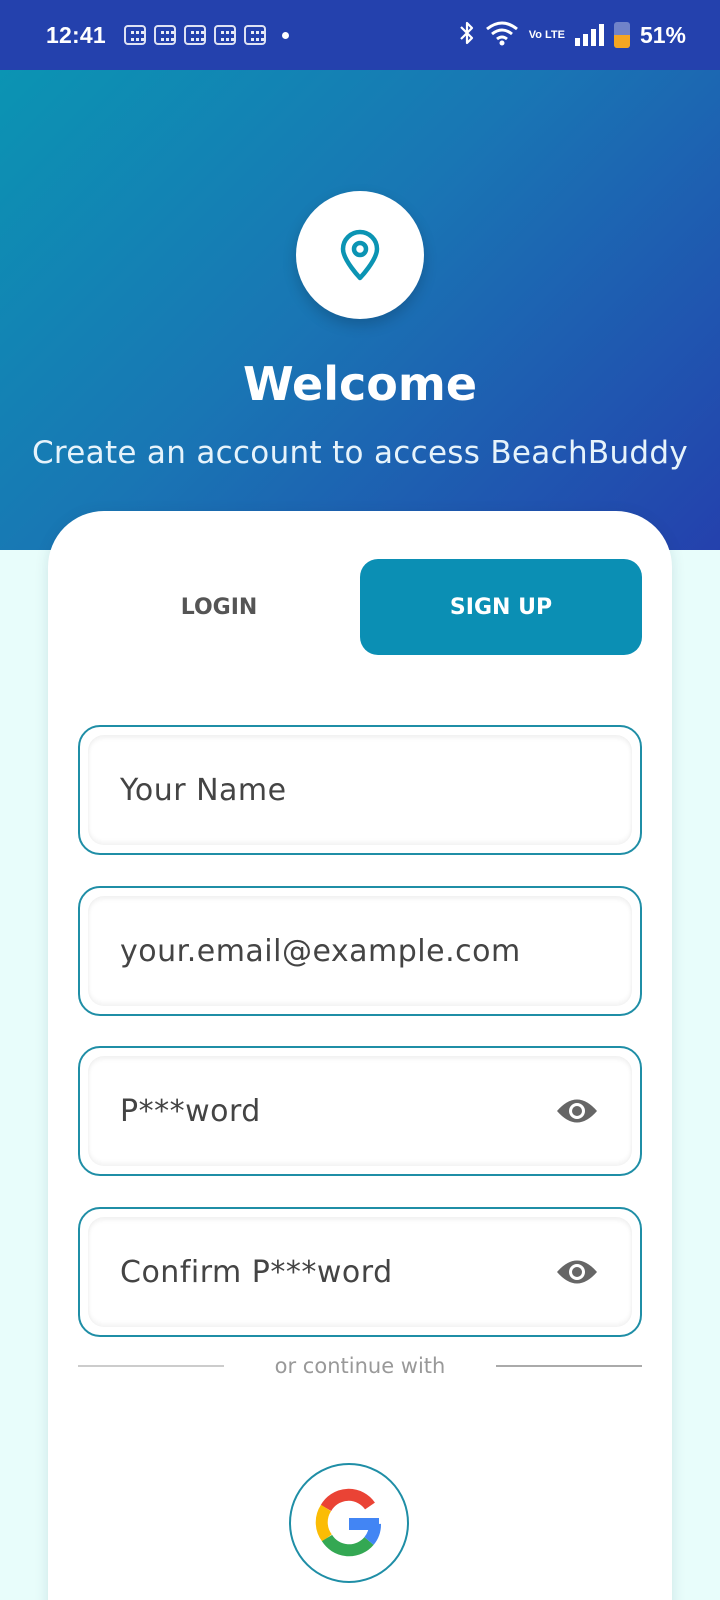 The image size is (720, 1600). I want to click on more-notifications-dot, so click(285, 35).